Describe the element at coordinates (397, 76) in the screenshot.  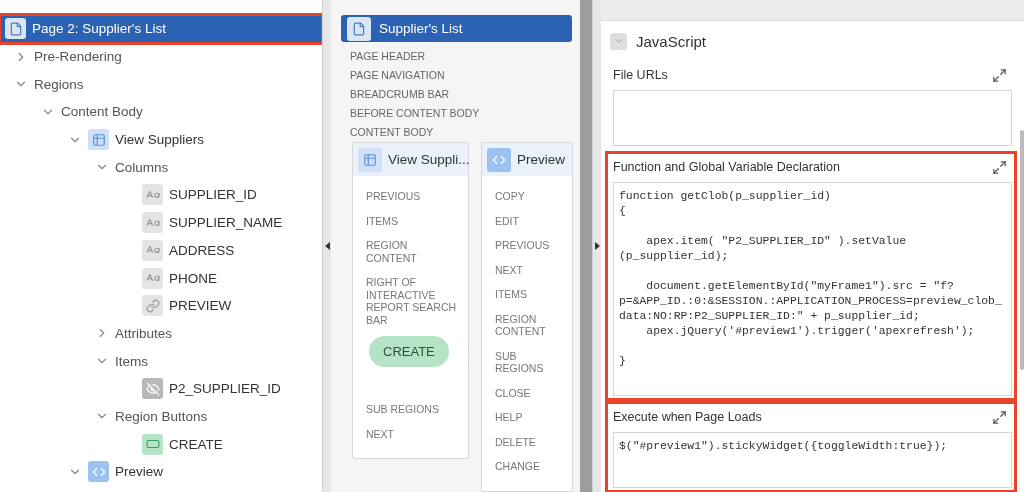
I see `position-label: PAGE NAVIGATION` at that location.